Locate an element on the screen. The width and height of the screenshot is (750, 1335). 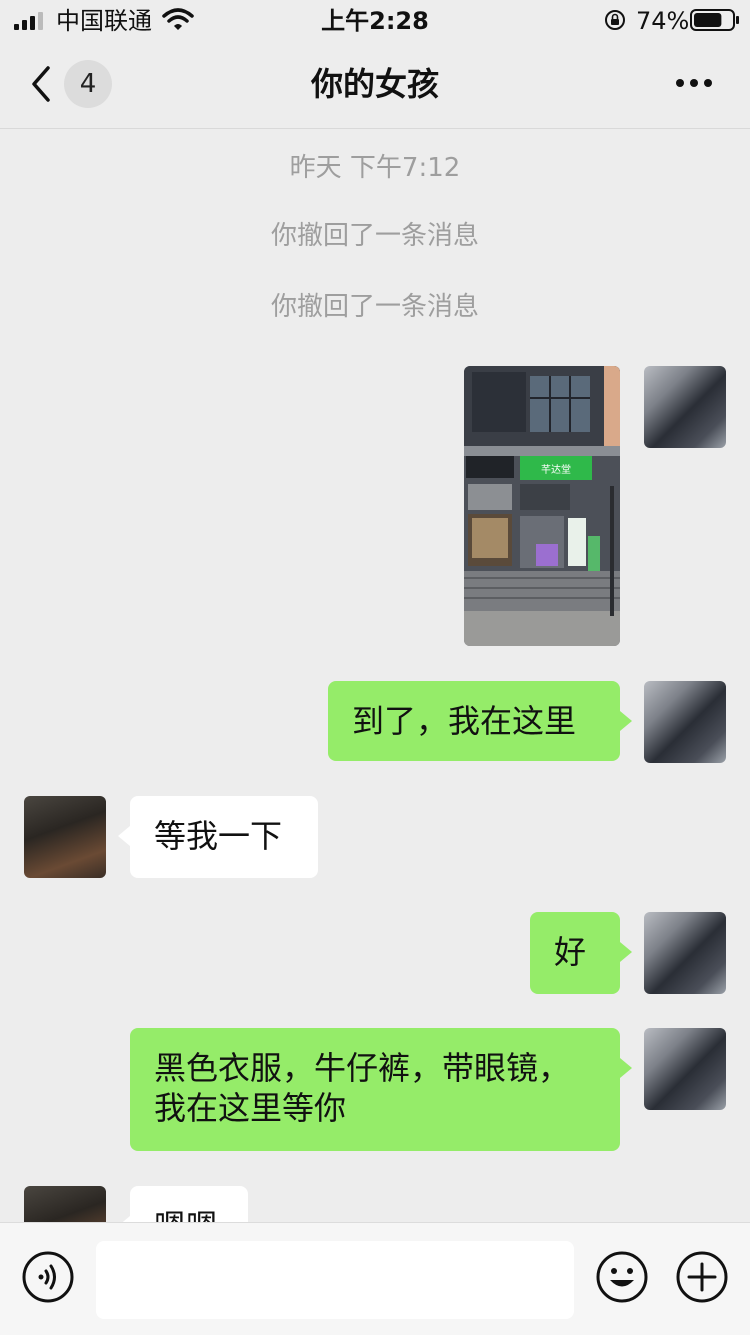
image-message: 芊达堂 is located at coordinates (542, 506).